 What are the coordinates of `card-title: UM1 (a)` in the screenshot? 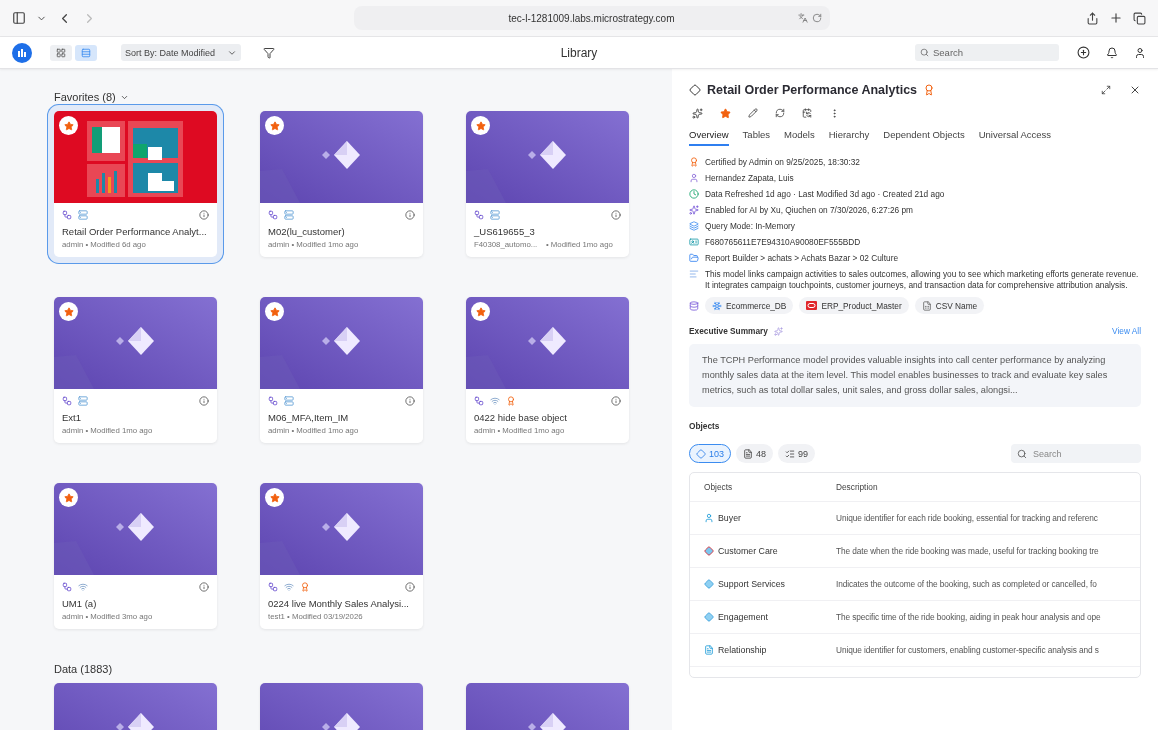 It's located at (80, 603).